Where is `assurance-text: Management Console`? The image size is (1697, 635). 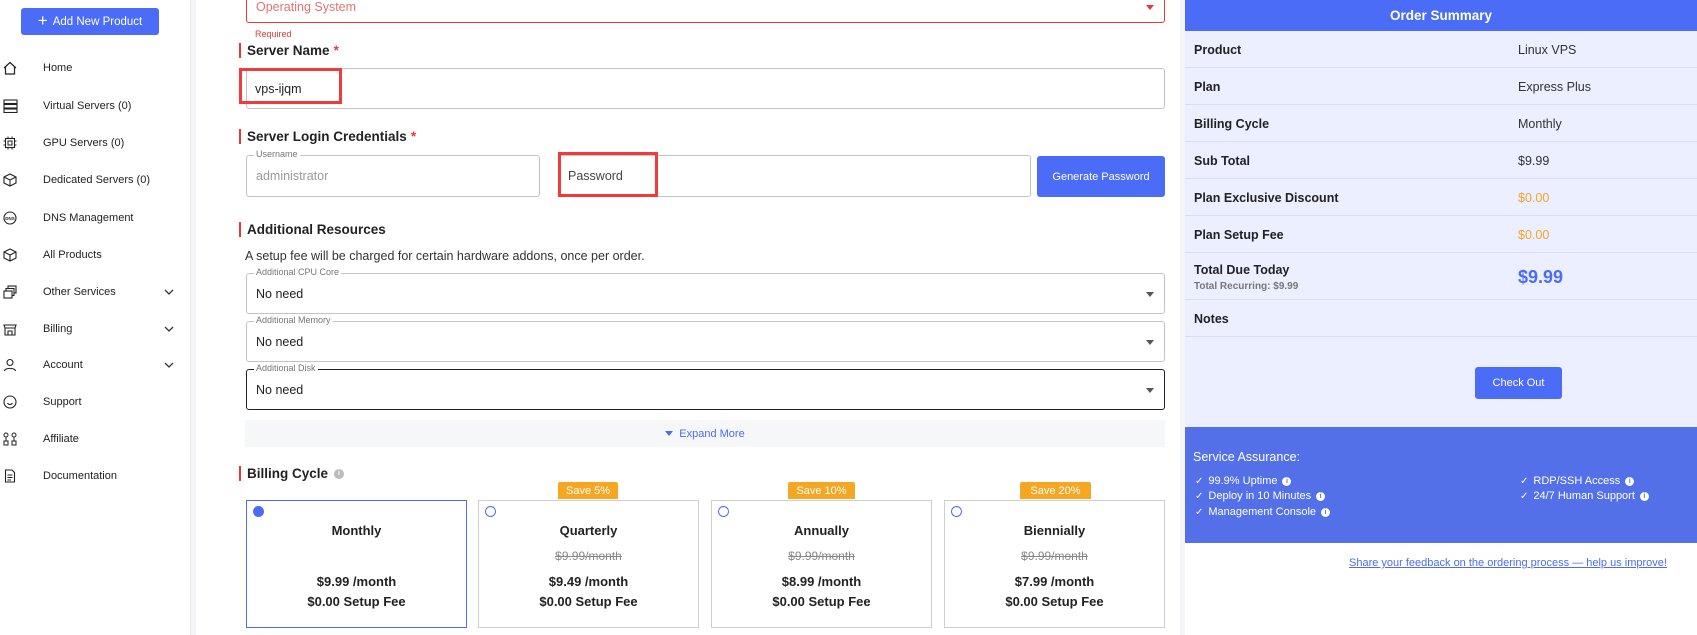
assurance-text: Management Console is located at coordinates (1262, 512).